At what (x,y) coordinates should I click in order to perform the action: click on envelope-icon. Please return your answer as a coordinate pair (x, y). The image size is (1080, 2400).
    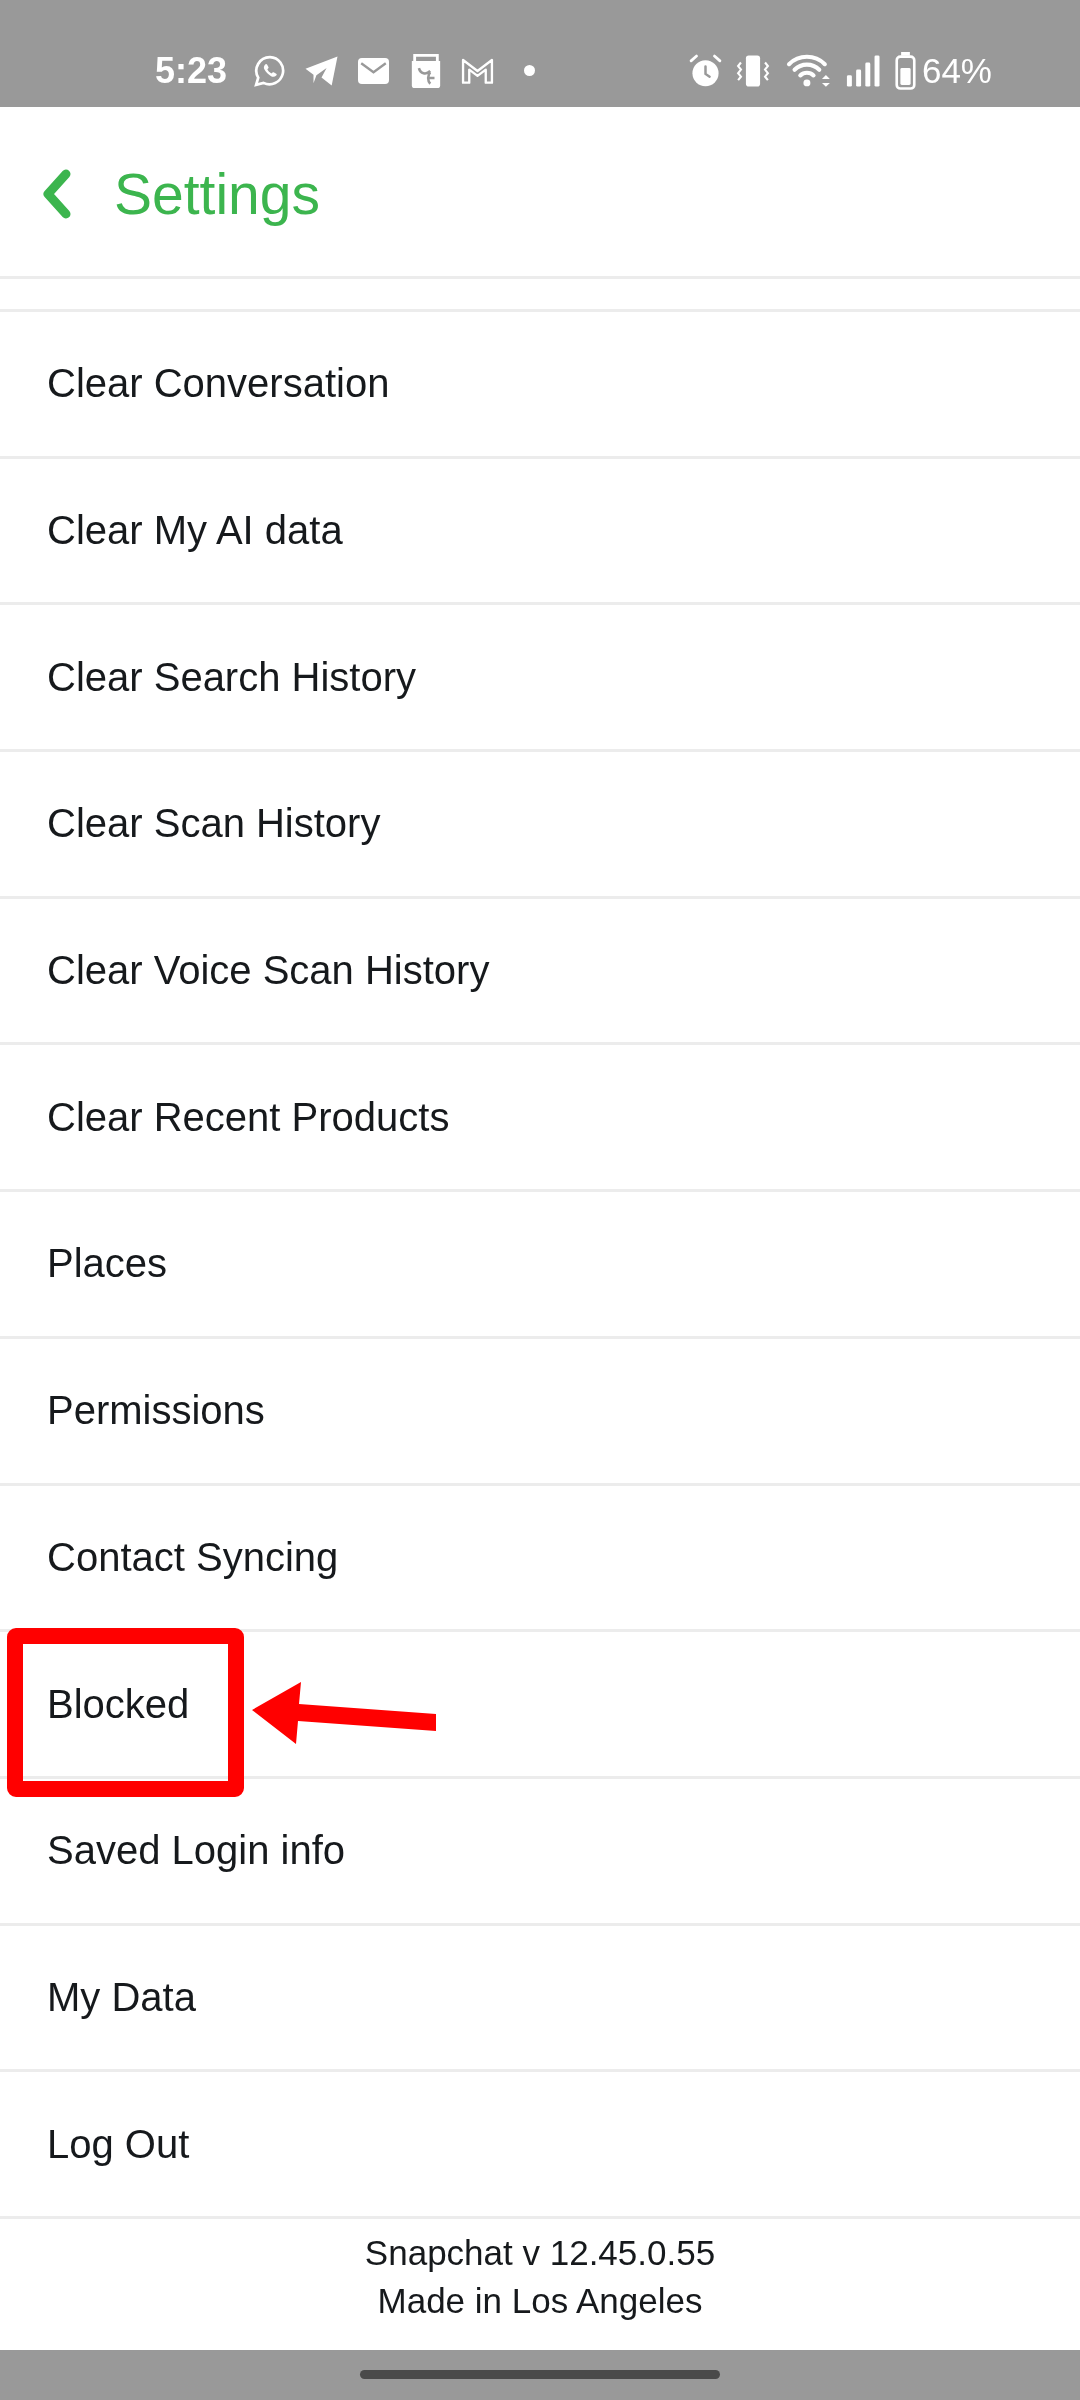
    Looking at the image, I should click on (374, 70).